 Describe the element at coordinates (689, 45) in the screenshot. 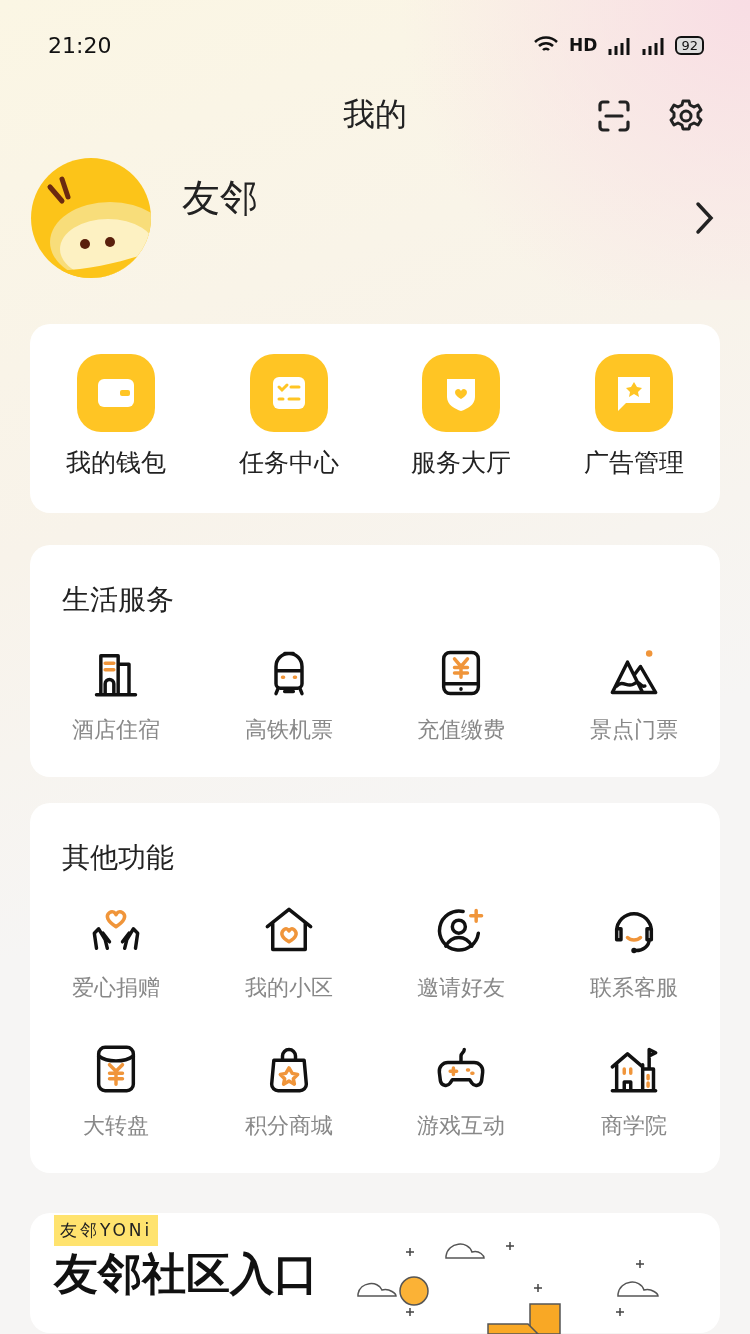

I see `battery-level: 92` at that location.